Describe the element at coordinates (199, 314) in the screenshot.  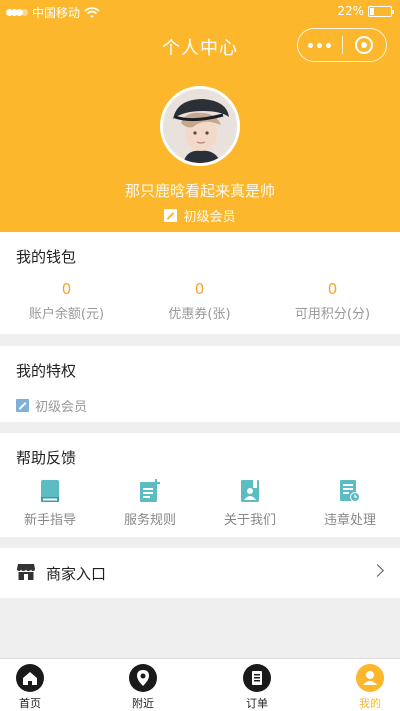
I see `coupon-label: 优惠券(张)` at that location.